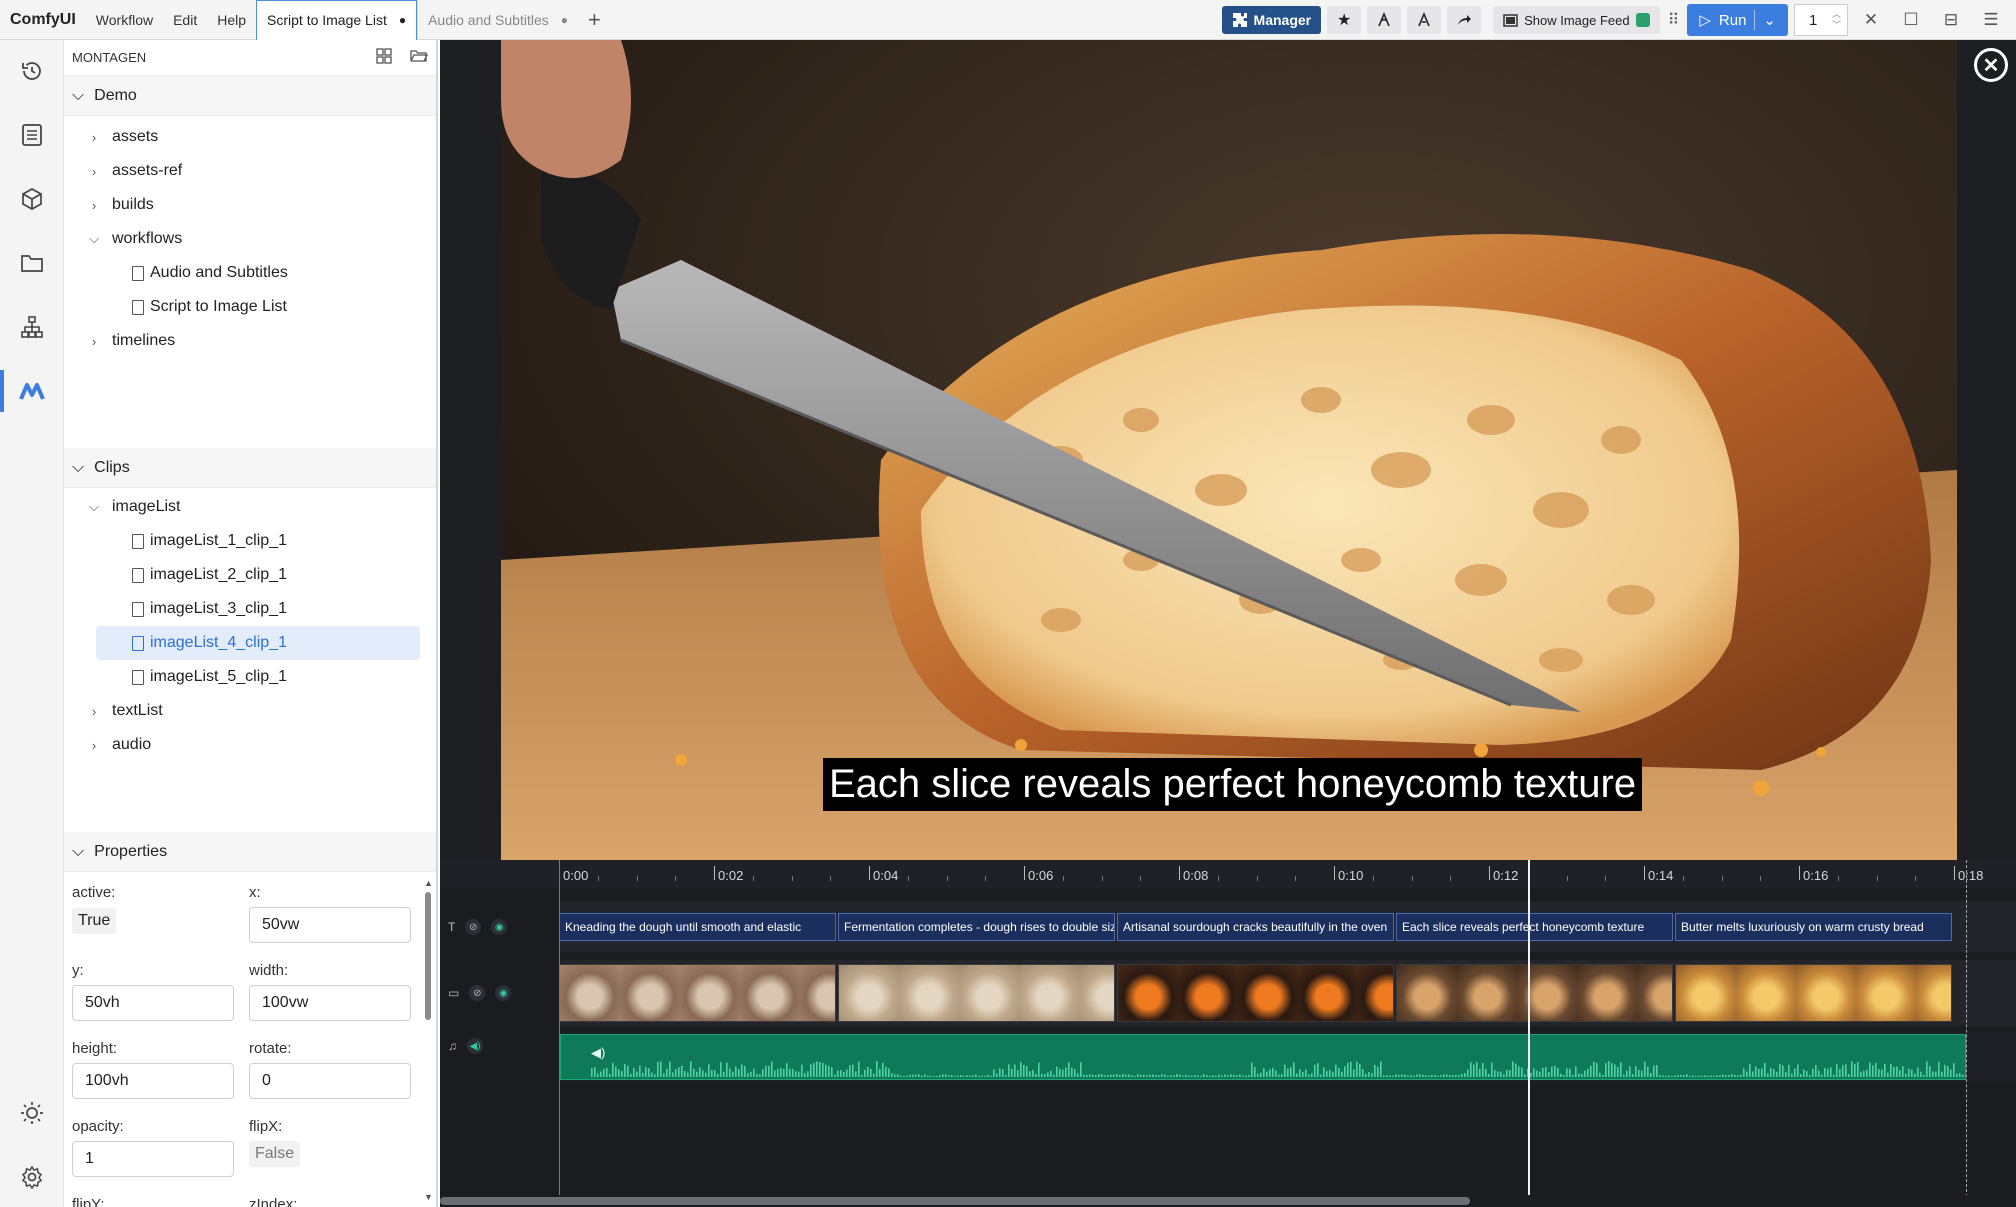  Describe the element at coordinates (94, 506) in the screenshot. I see `chevron-down-icon: ⌵` at that location.